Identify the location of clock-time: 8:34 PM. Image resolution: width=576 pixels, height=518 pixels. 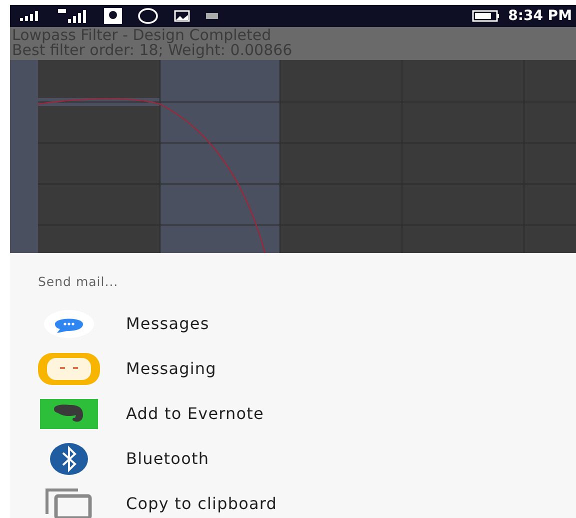
(540, 16).